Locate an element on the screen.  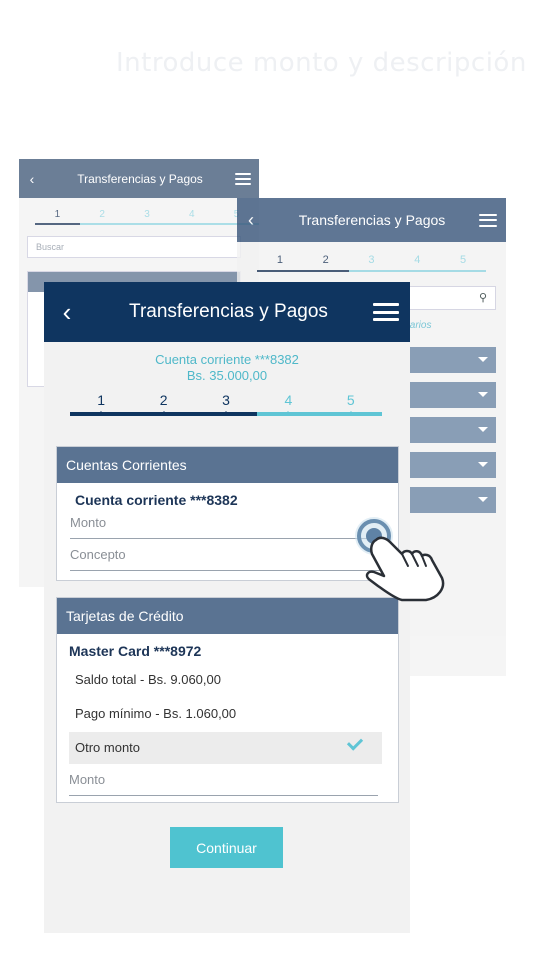
screen-caption: Introduce monto y descripción is located at coordinates (321, 63).